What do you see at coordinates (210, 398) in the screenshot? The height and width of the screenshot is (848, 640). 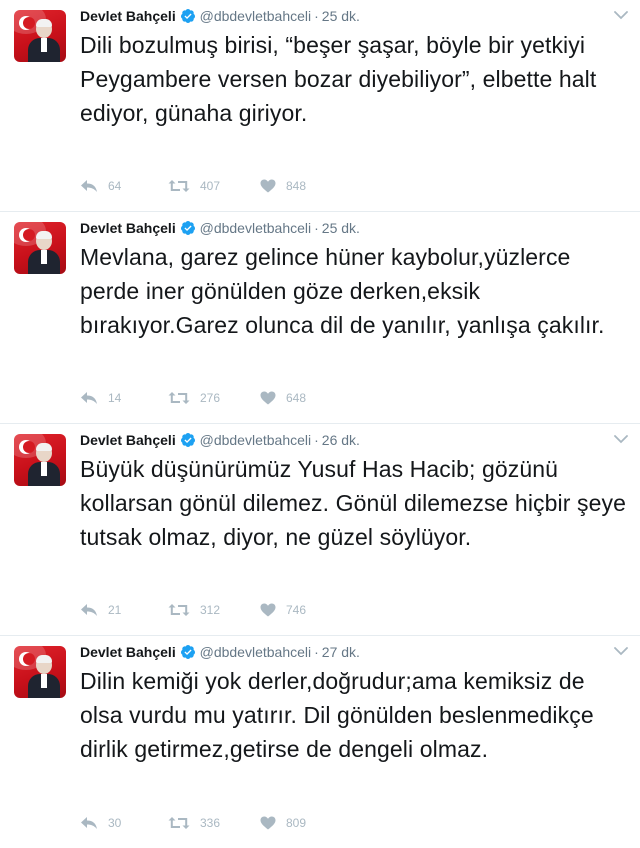 I see `retweet-count: 276` at bounding box center [210, 398].